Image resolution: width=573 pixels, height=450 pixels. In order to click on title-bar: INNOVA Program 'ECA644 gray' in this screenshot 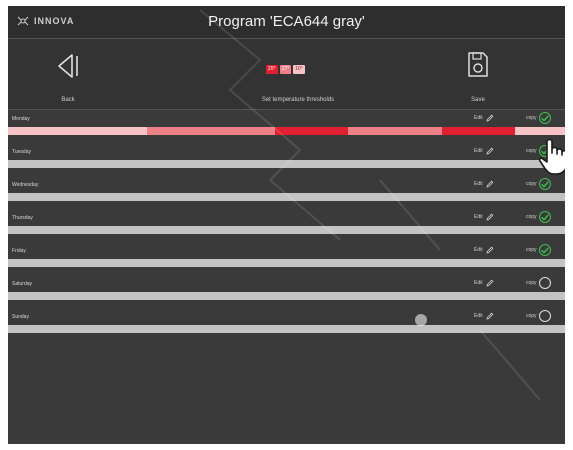, I will do `click(286, 22)`.